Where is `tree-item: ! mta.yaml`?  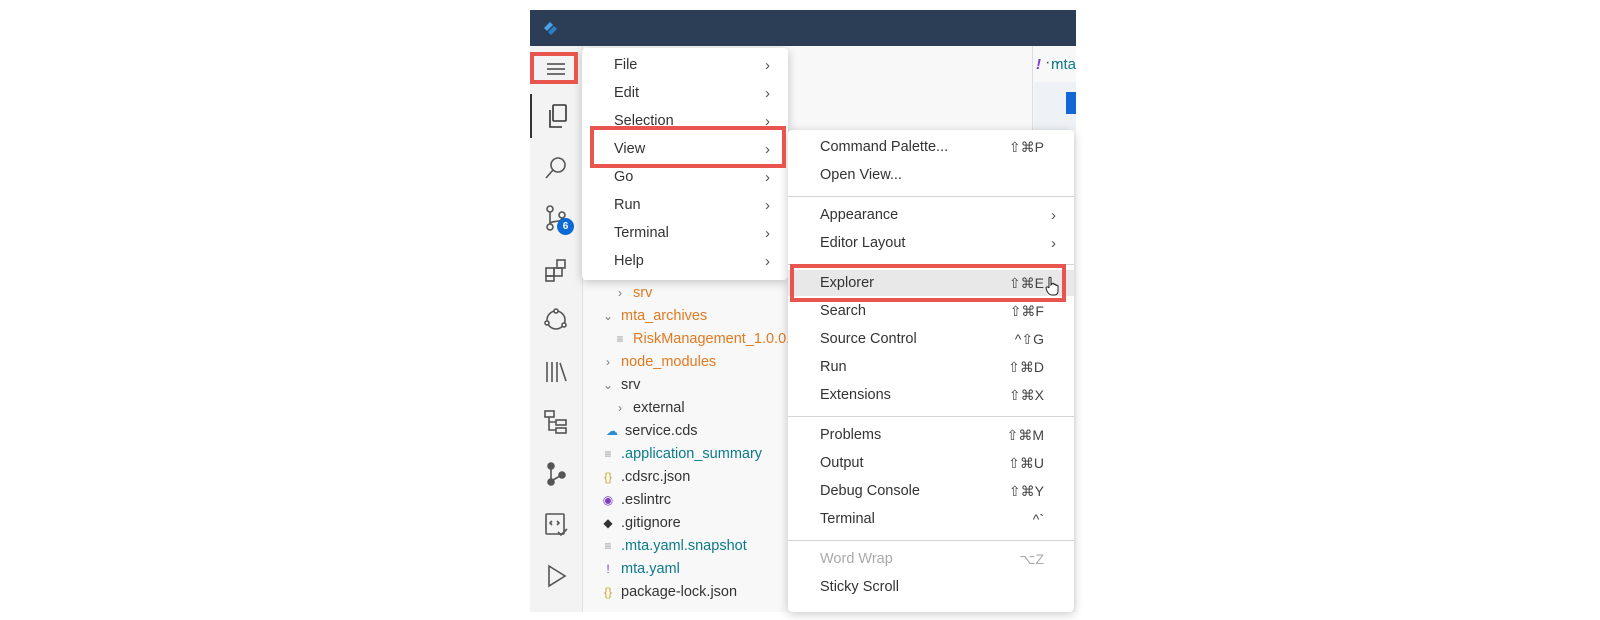 tree-item: ! mta.yaml is located at coordinates (640, 569).